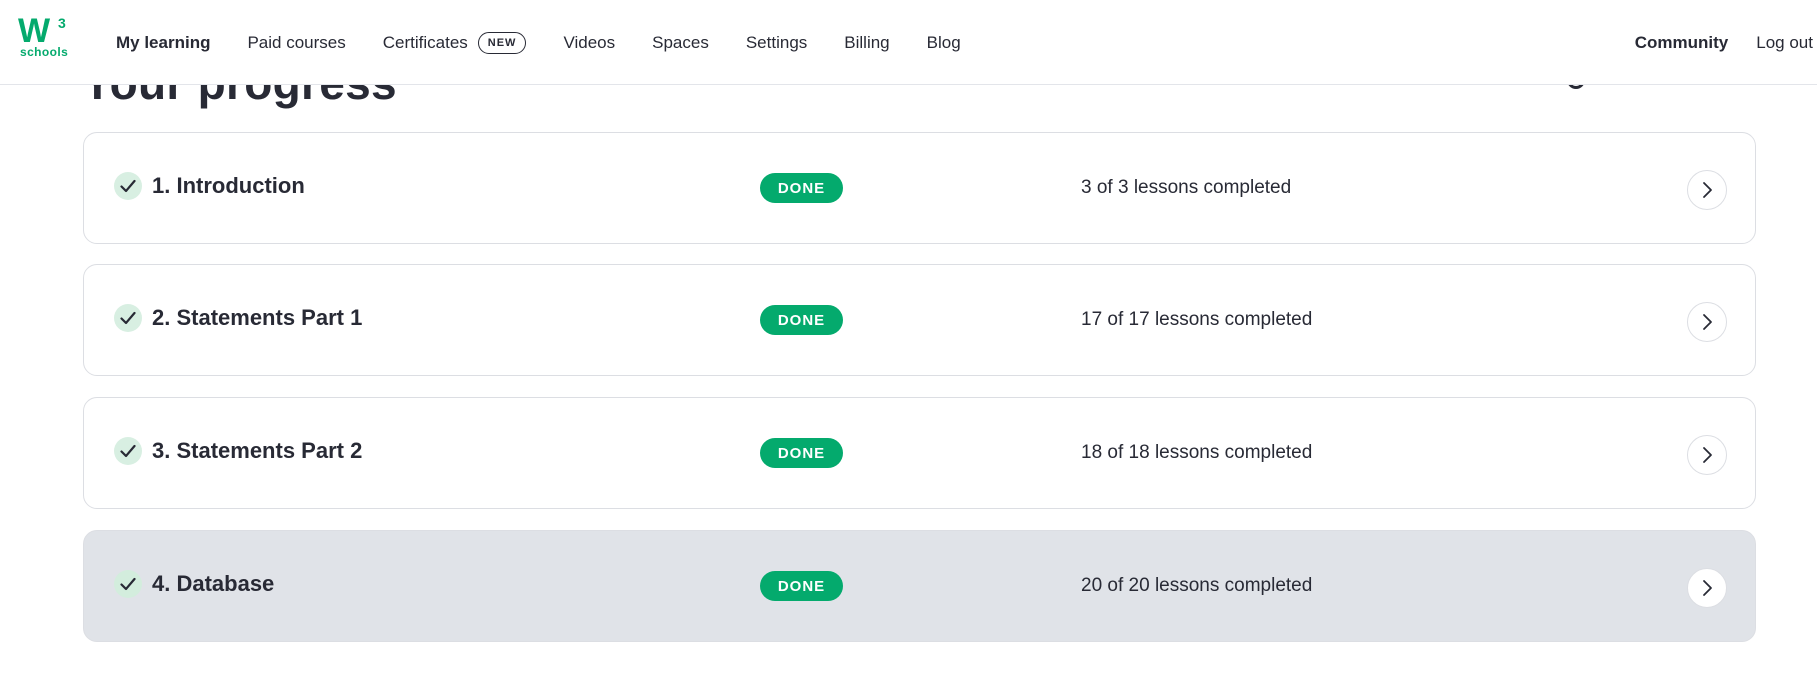 This screenshot has width=1817, height=673. Describe the element at coordinates (257, 450) in the screenshot. I see `module-title: 3. Statements Part 2` at that location.